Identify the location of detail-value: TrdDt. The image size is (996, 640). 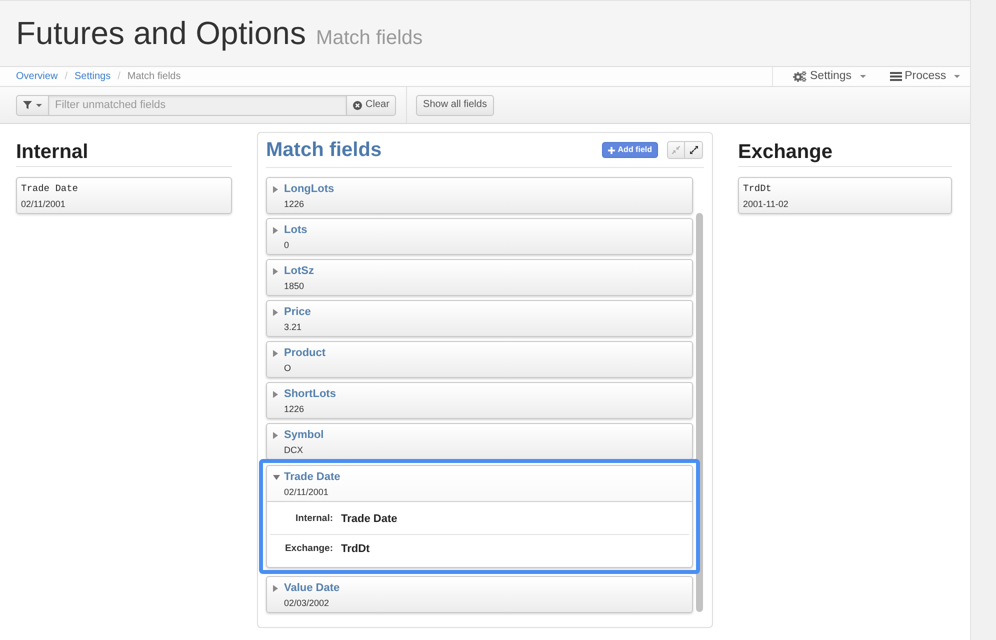
(355, 550).